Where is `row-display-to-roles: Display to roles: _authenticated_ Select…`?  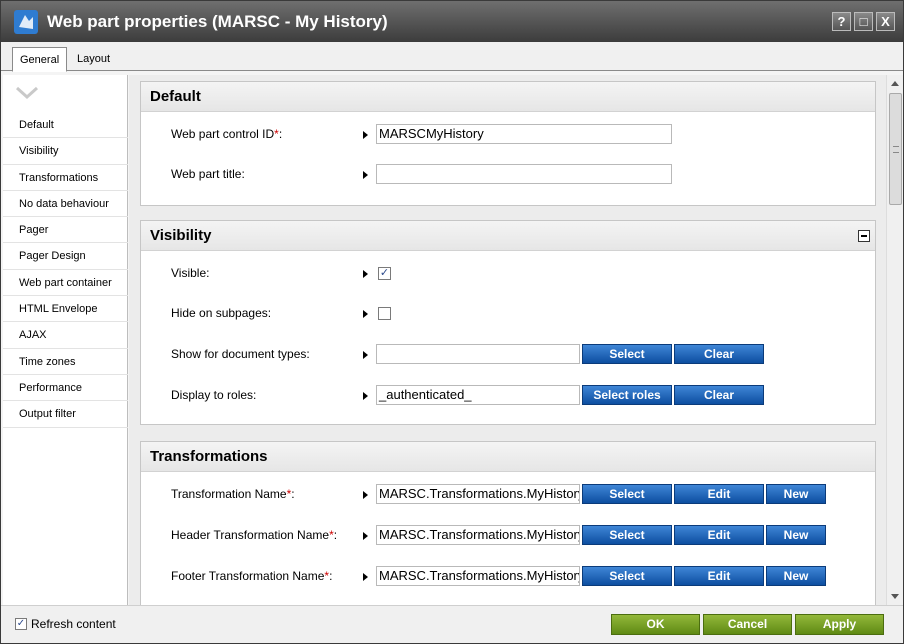 row-display-to-roles: Display to roles: _authenticated_ Select… is located at coordinates (508, 395).